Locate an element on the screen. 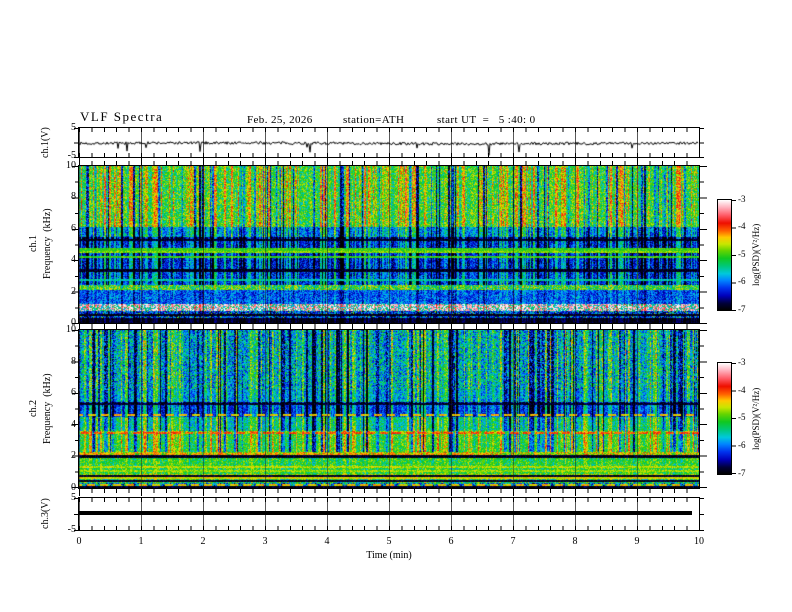  ch1-channel-axis-label: ch.1 is located at coordinates (33, 244).